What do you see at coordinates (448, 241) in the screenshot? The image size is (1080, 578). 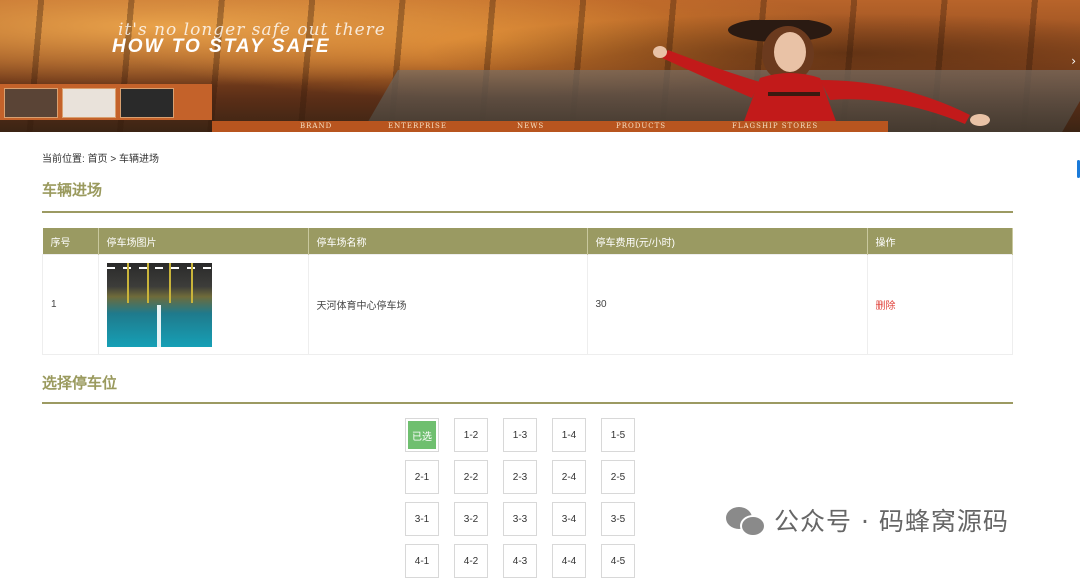 I see `column-header-name: 停车场名称` at bounding box center [448, 241].